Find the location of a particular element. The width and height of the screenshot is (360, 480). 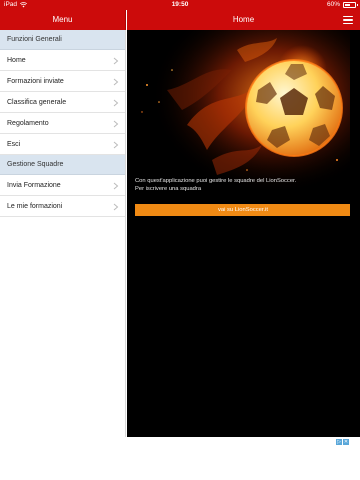

sidebar-item-formazioni-inviate: Formazioni inviate is located at coordinates (62, 81).